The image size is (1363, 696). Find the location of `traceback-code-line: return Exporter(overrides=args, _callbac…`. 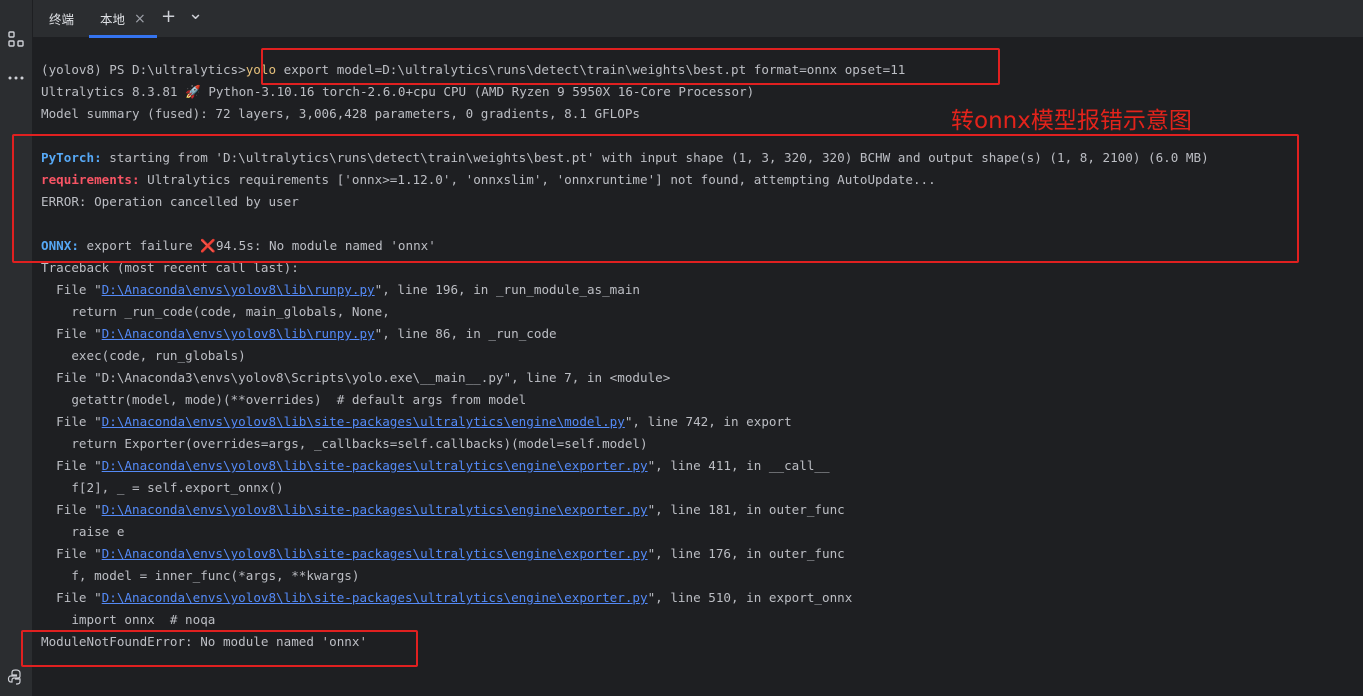

traceback-code-line: return Exporter(overrides=args, _callbac… is located at coordinates (344, 443).